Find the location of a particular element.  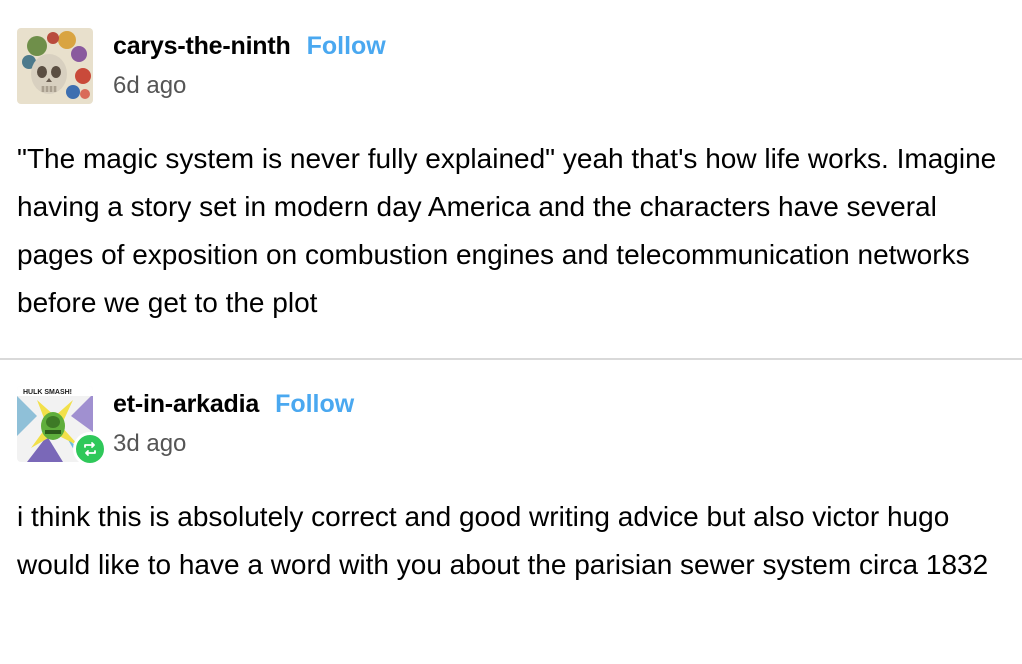

author-line: et-in-arkadia Follow is located at coordinates (233, 404).